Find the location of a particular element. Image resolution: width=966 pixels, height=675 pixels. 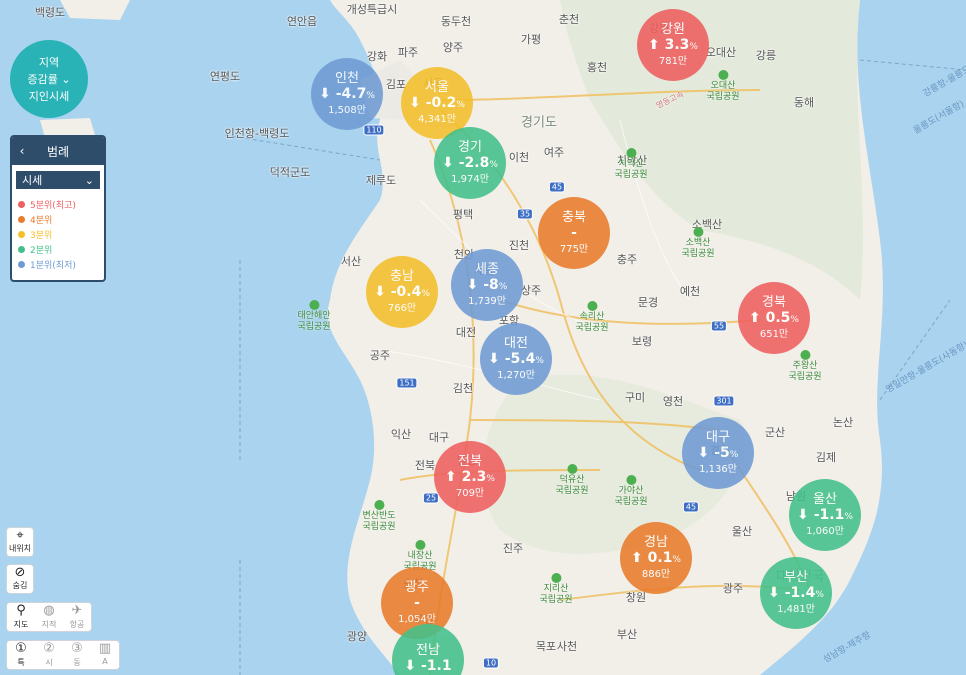

change-rate: ⬇ -4.7% is located at coordinates (347, 95).